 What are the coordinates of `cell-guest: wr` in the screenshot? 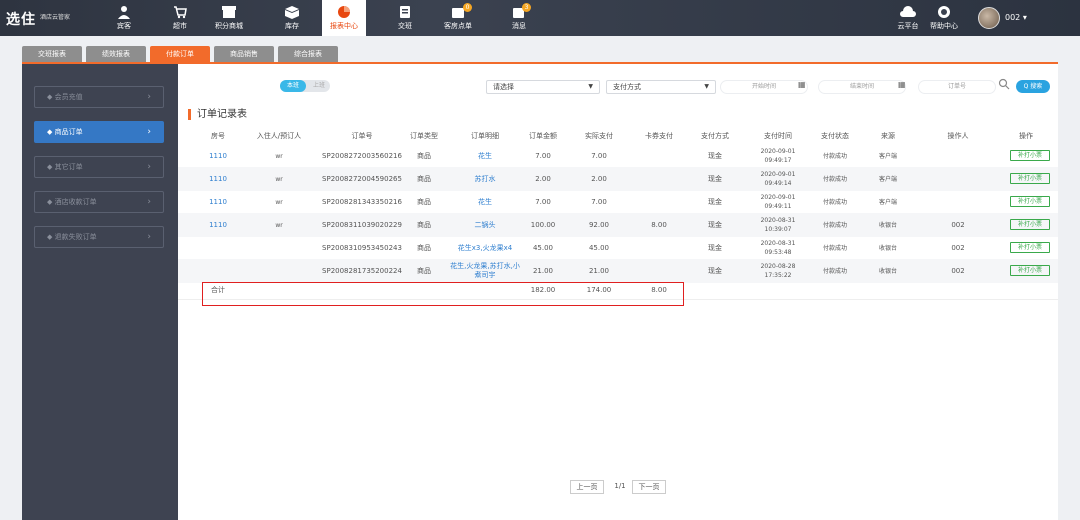 It's located at (279, 225).